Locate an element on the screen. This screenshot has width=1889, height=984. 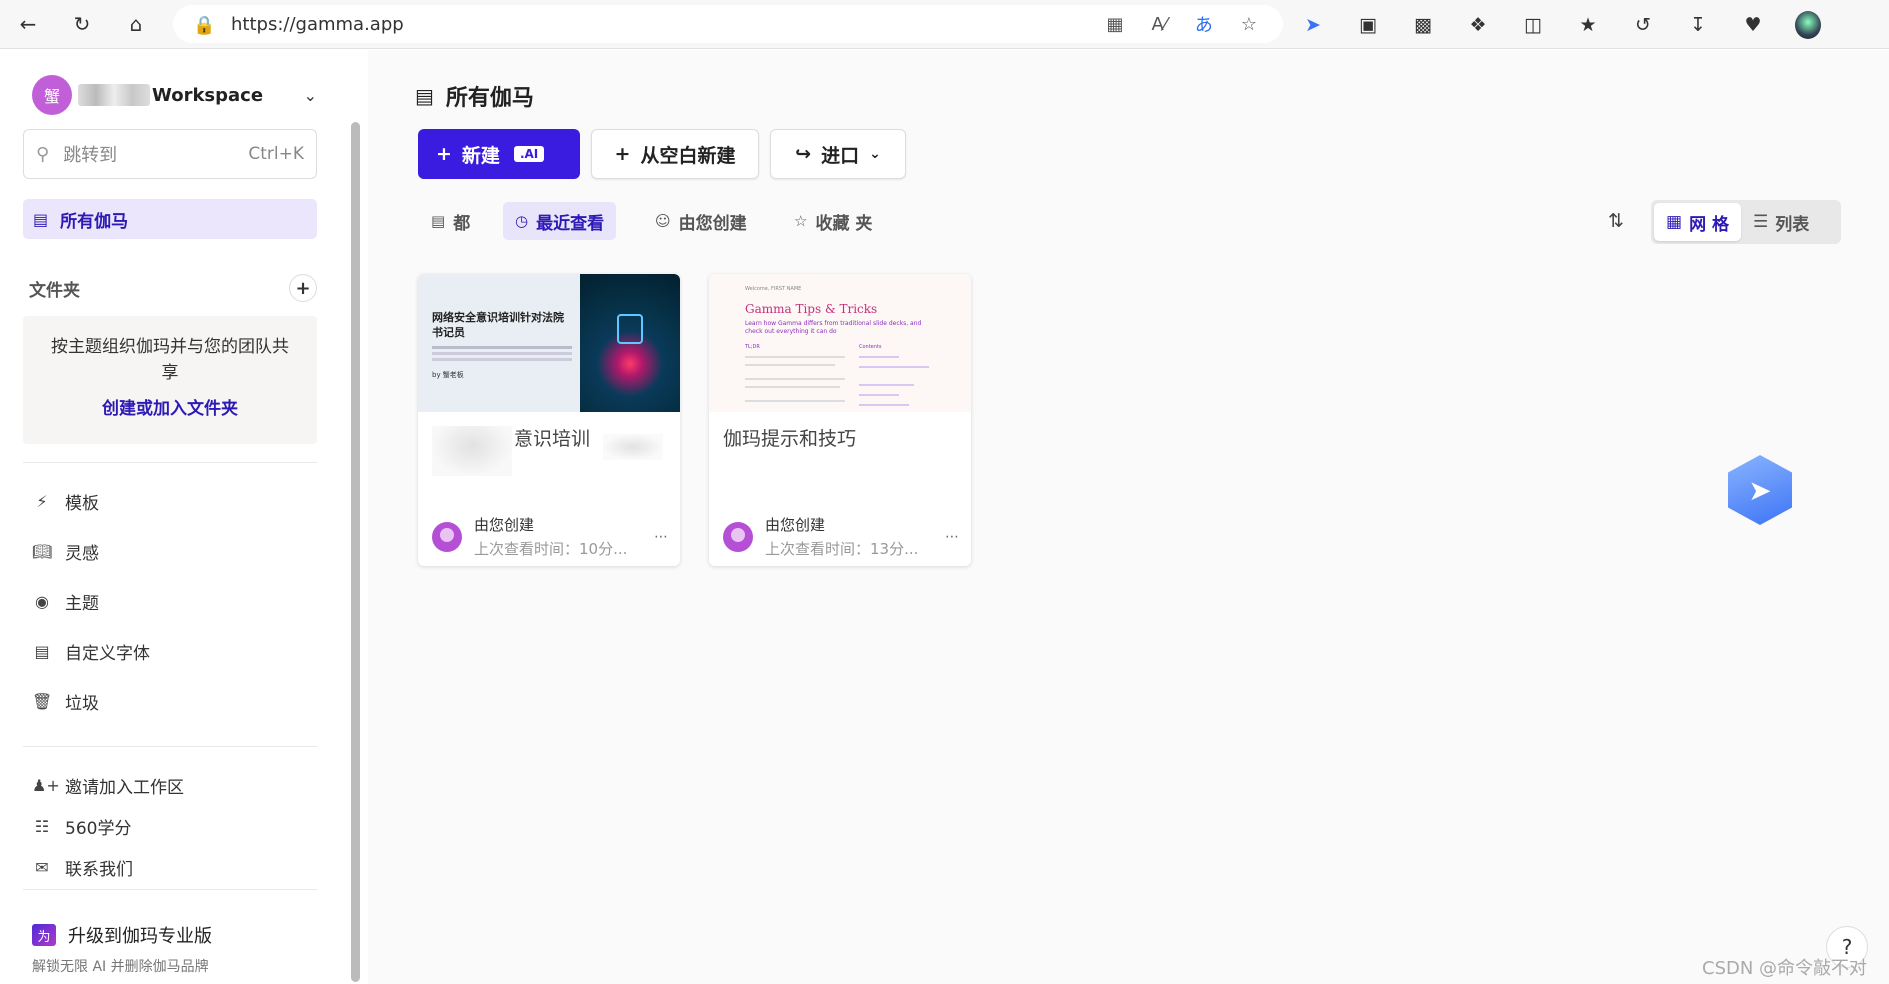
page-title-text: 所有伽马 is located at coordinates (489, 98).